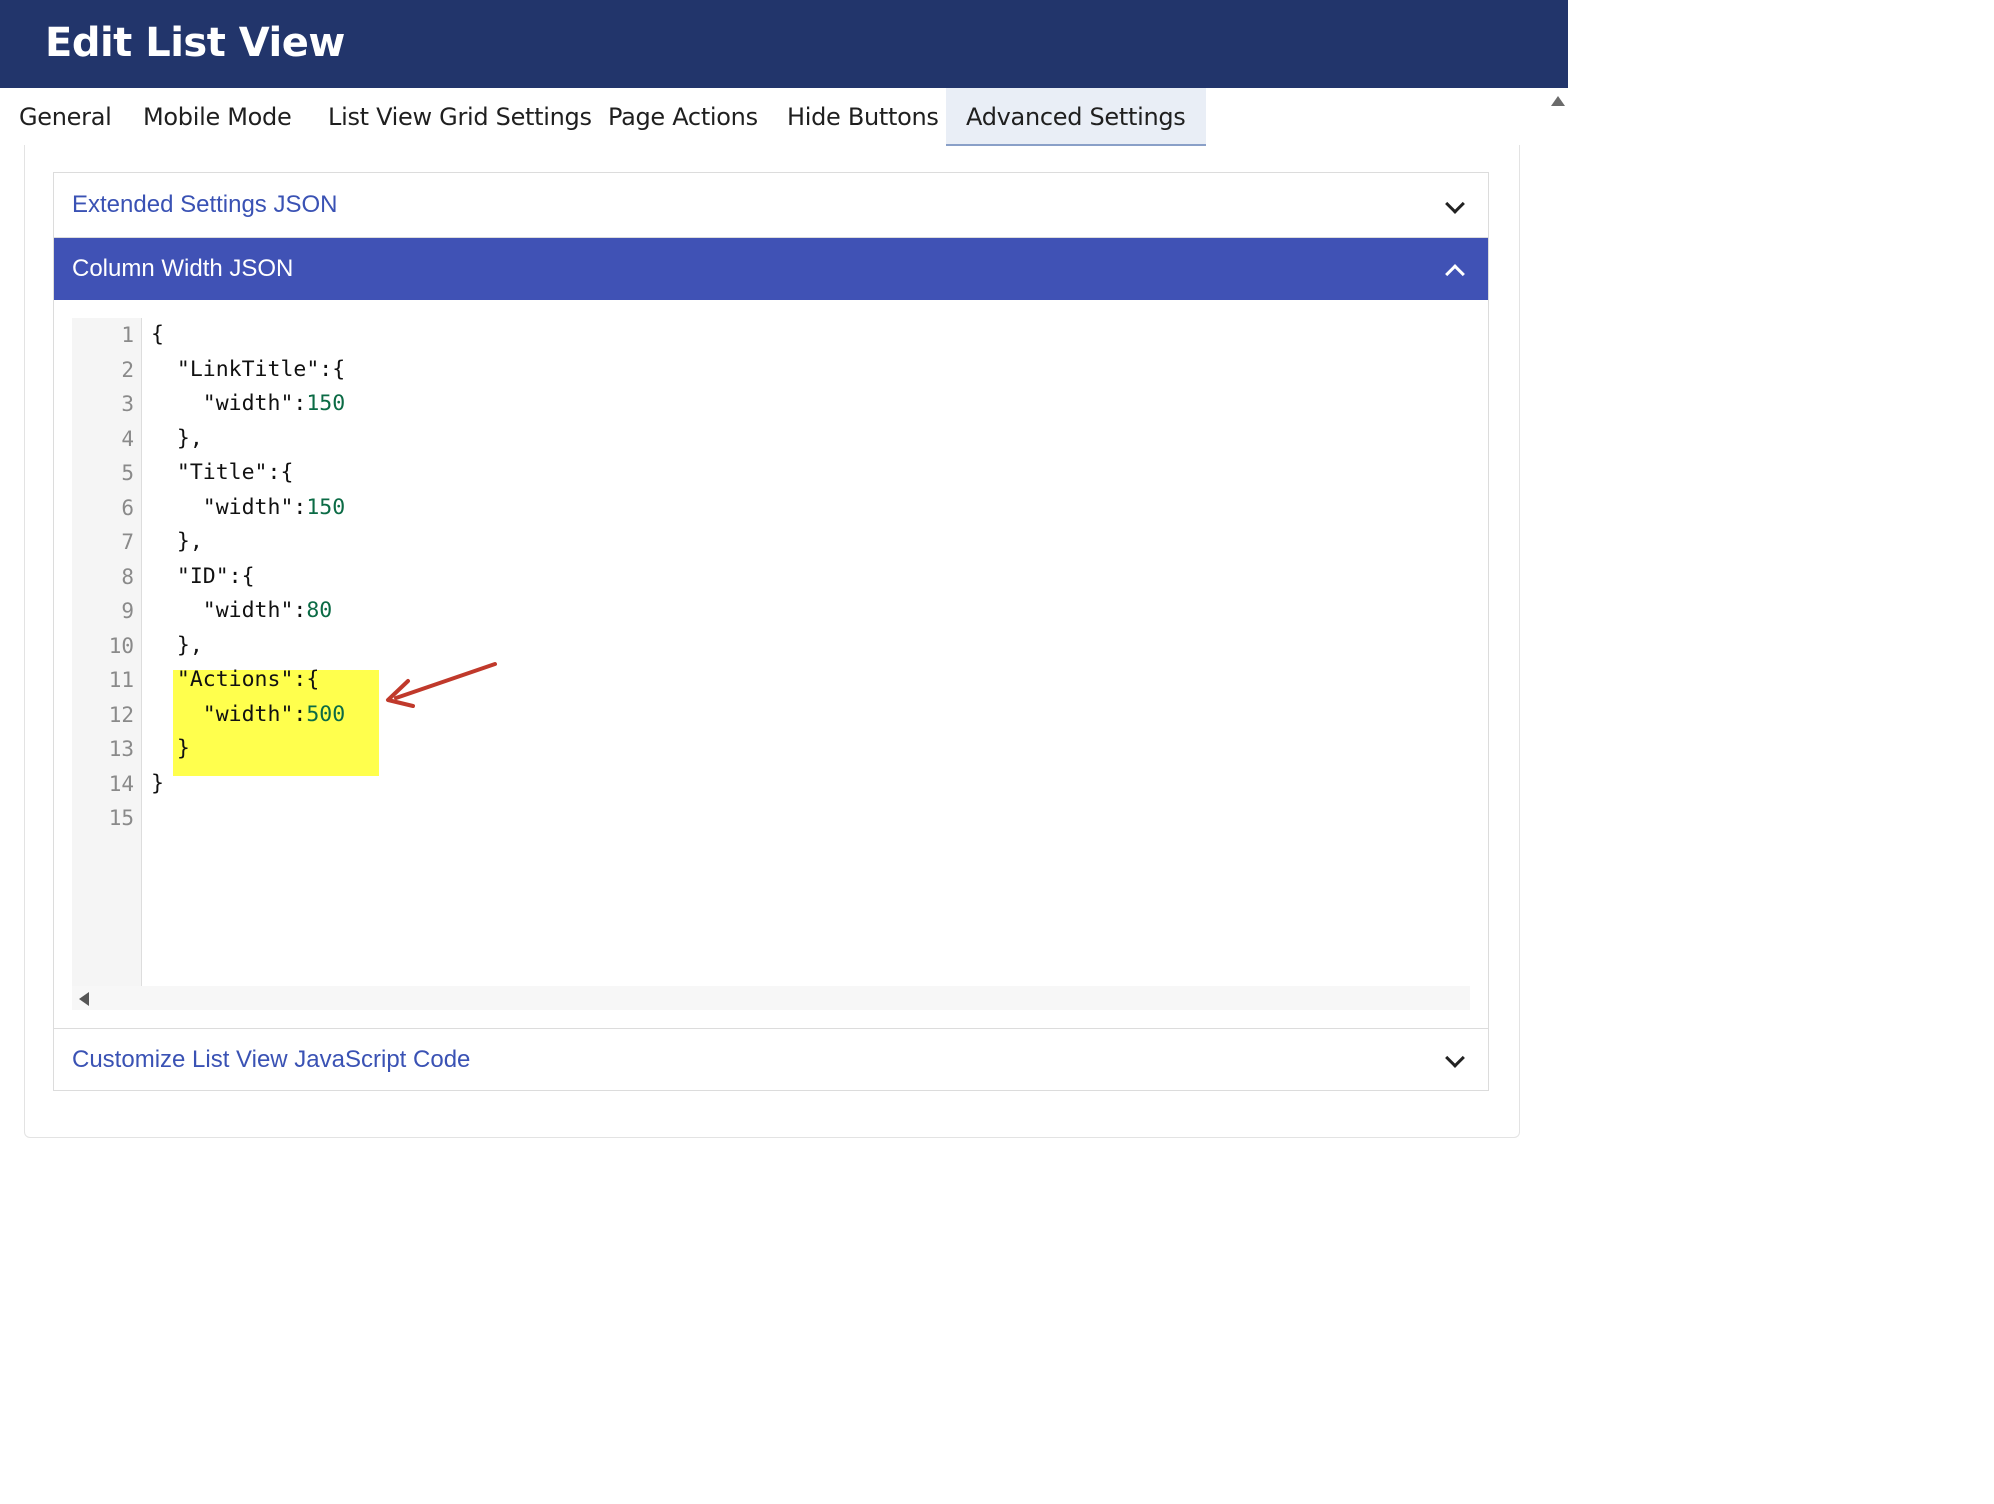 This screenshot has width=1994, height=1504. What do you see at coordinates (1558, 101) in the screenshot?
I see `scroll-up-arrow-icon` at bounding box center [1558, 101].